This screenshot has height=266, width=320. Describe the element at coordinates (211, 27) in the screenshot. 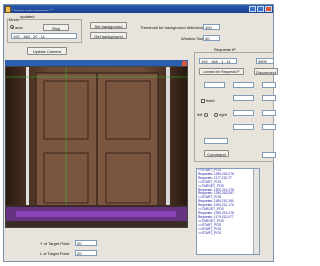

I see `threshold-field: 100` at that location.